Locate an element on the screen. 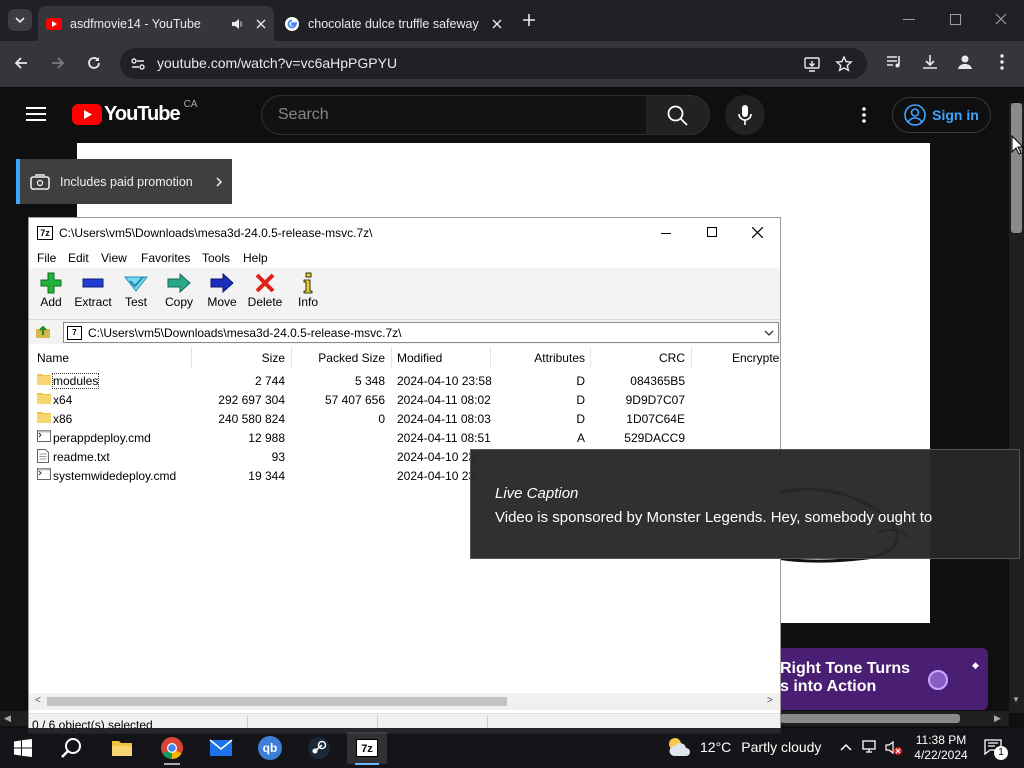 The image size is (1024, 768). file-row: x86 240 580 824 0 2024-04-11 08:03 D 1D07C64E is located at coordinates (404, 418).